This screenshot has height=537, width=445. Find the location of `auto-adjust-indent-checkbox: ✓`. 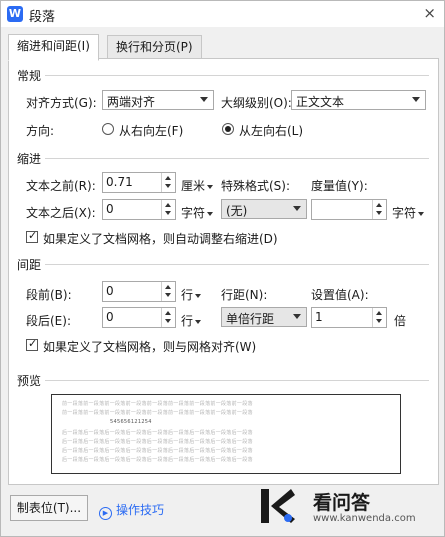

auto-adjust-indent-checkbox: ✓ is located at coordinates (32, 236).